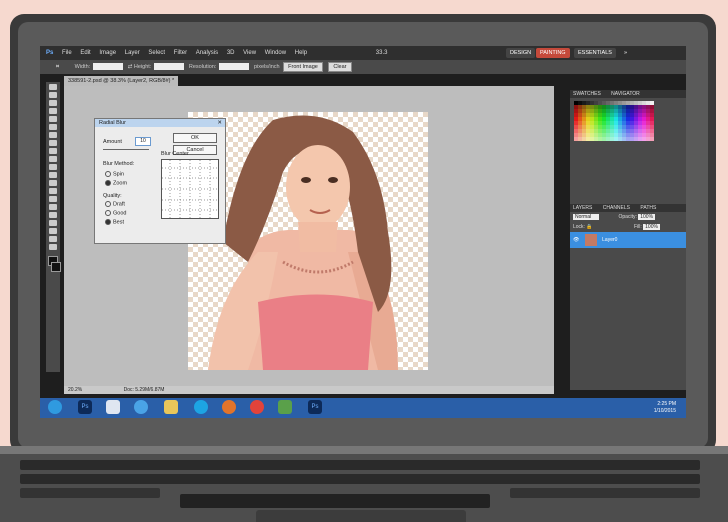 This screenshot has height=522, width=728. What do you see at coordinates (108, 222) in the screenshot?
I see `radio-best` at bounding box center [108, 222].